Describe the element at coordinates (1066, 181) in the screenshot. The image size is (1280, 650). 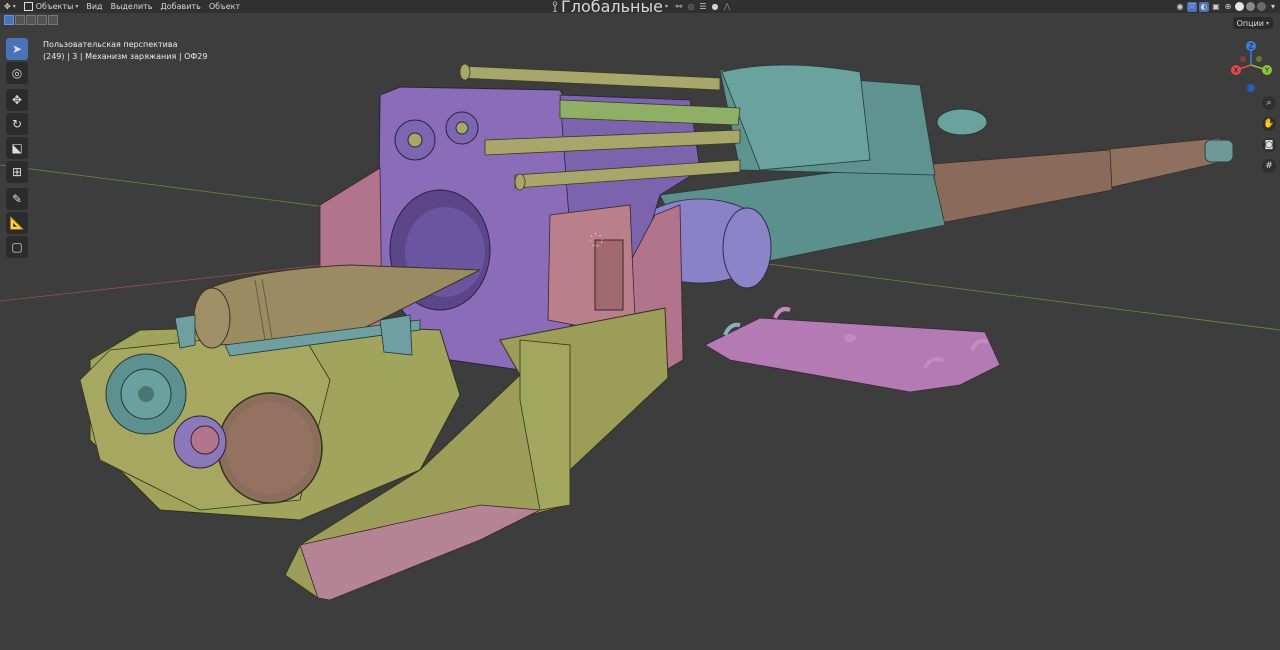
I see `gun-barrel` at that location.